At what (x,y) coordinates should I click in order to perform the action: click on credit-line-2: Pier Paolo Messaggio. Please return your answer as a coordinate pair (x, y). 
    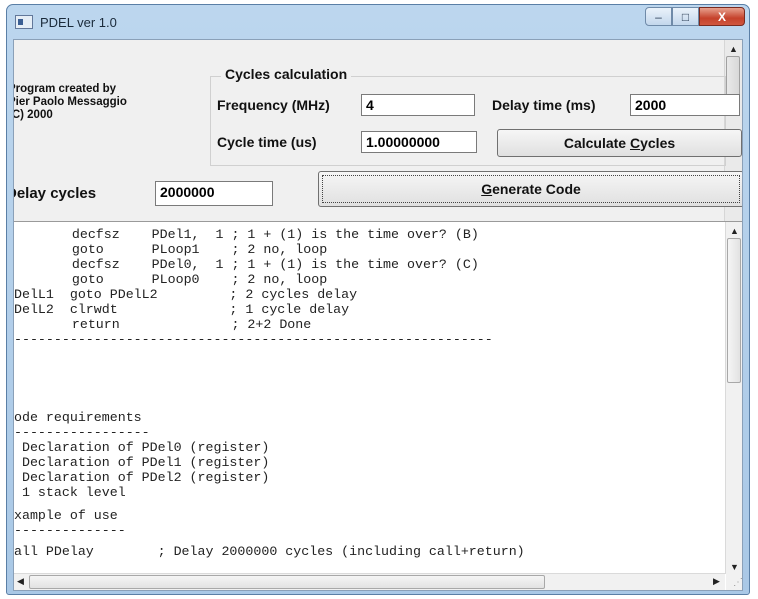
    Looking at the image, I should click on (70, 102).